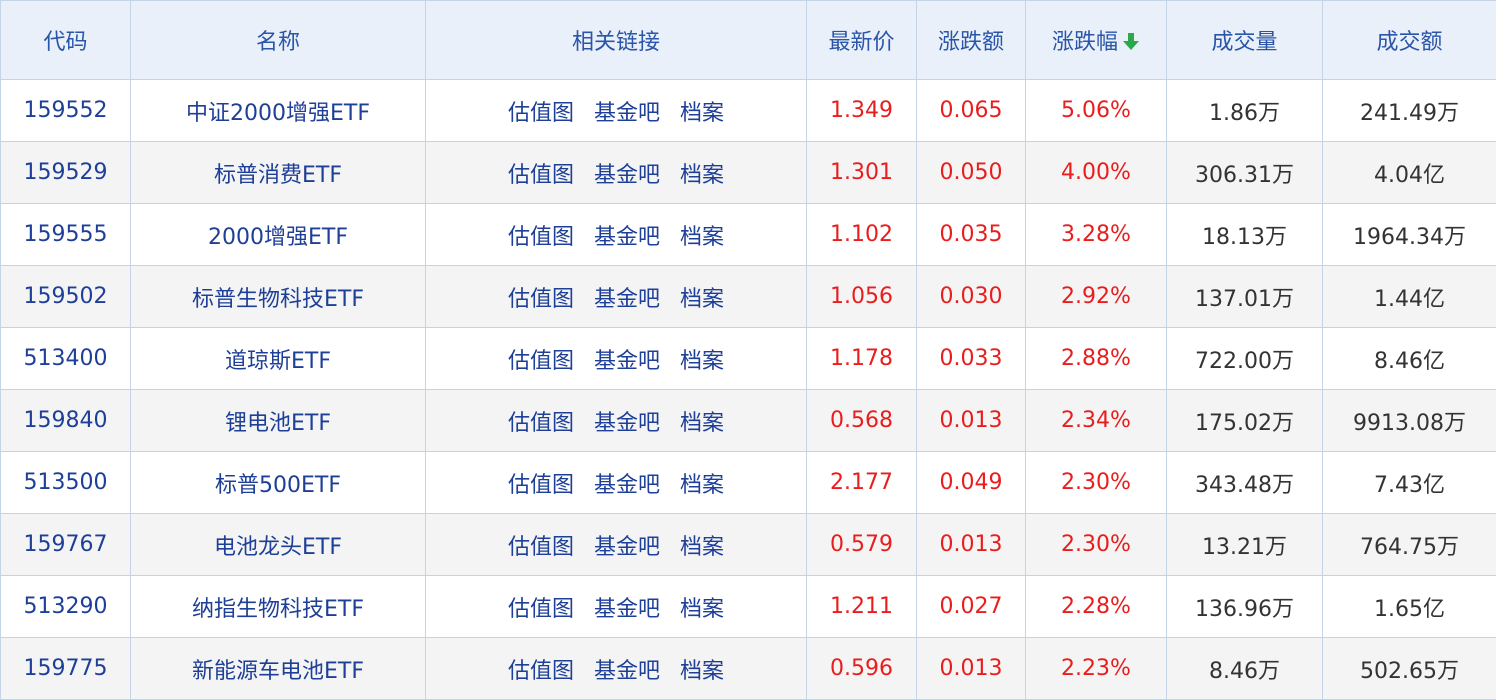 The height and width of the screenshot is (700, 1496). Describe the element at coordinates (66, 607) in the screenshot. I see `fund-code-link: 513290` at that location.